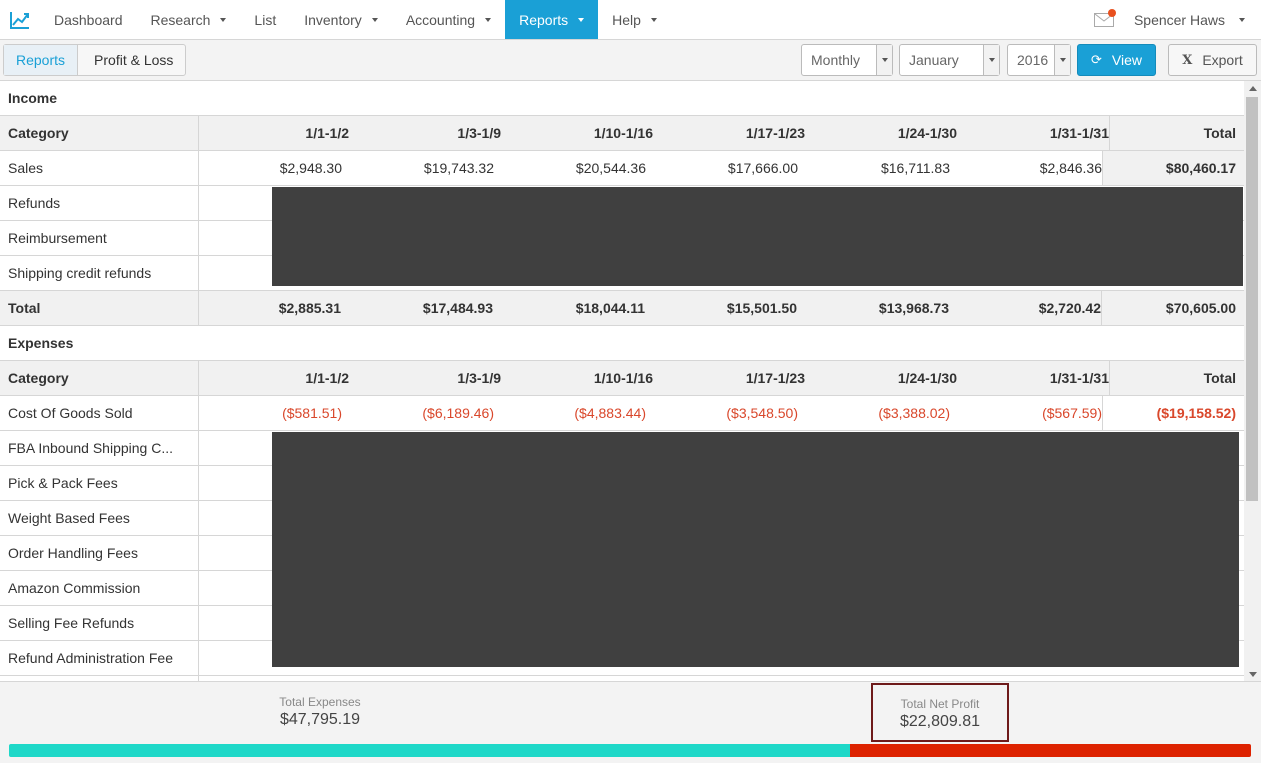 The image size is (1261, 763). I want to click on vertical-scrollbar, so click(1252, 381).